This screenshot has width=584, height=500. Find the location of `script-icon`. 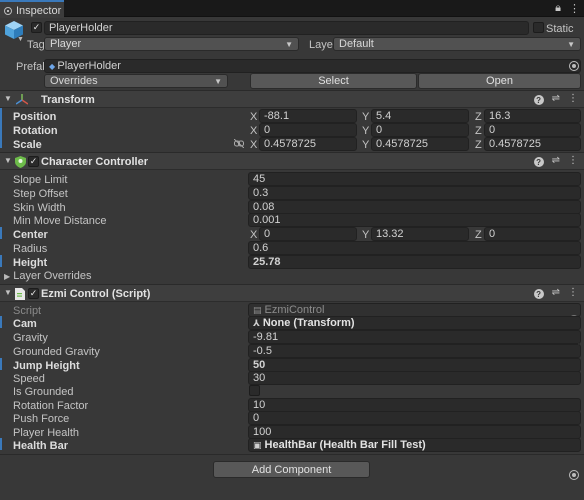

script-icon is located at coordinates (20, 294).